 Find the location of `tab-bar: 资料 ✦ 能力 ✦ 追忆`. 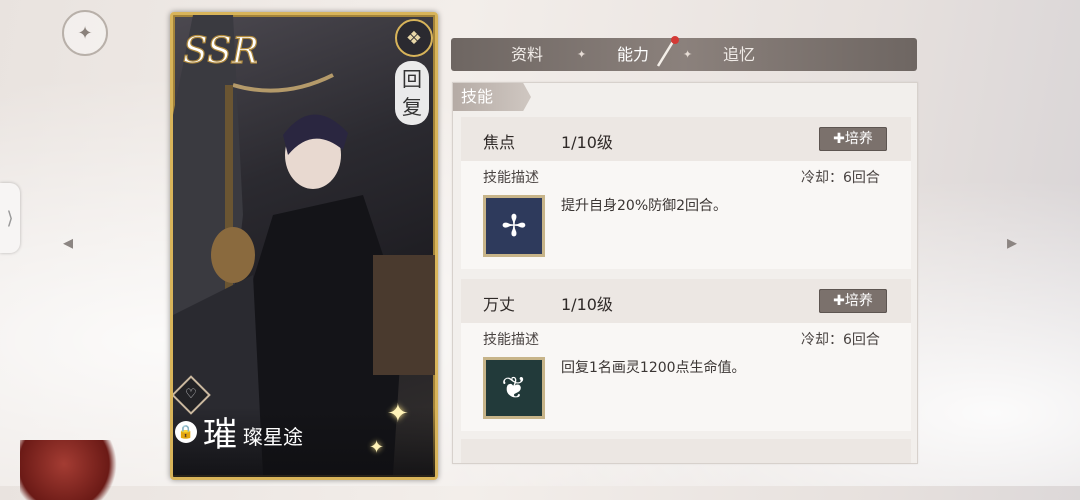

tab-bar: 资料 ✦ 能力 ✦ 追忆 is located at coordinates (684, 54).